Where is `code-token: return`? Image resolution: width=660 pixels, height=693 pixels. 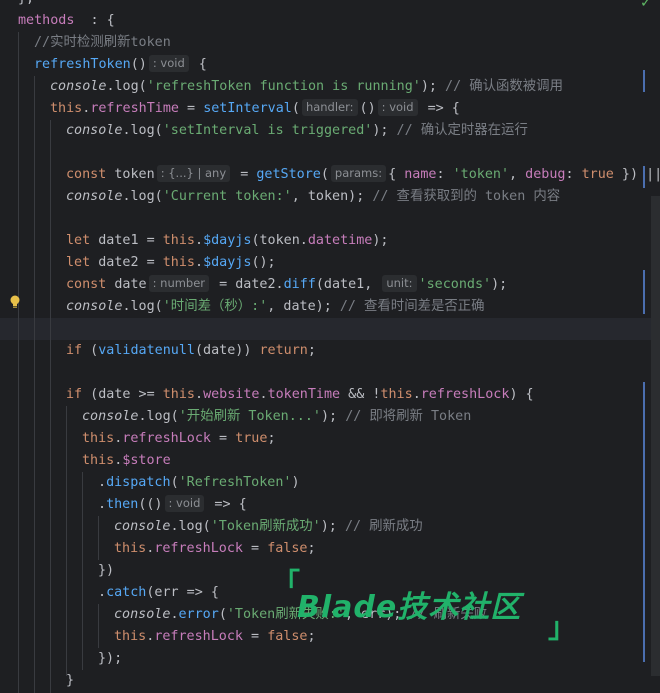 code-token: return is located at coordinates (283, 350).